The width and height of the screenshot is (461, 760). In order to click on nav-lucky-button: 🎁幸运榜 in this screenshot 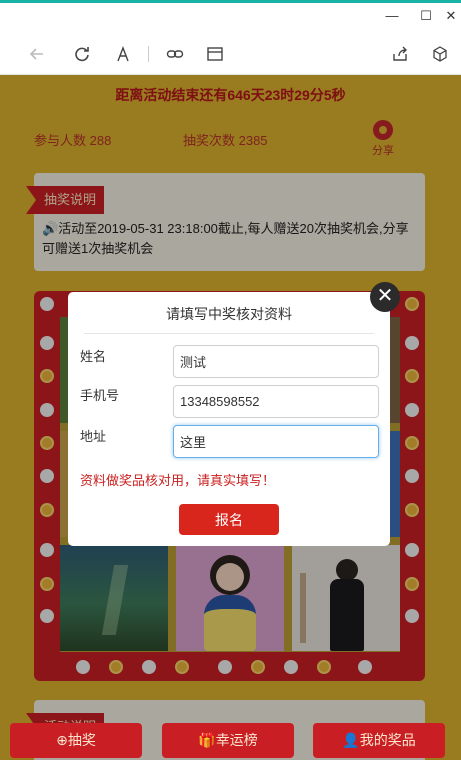, I will do `click(228, 740)`.